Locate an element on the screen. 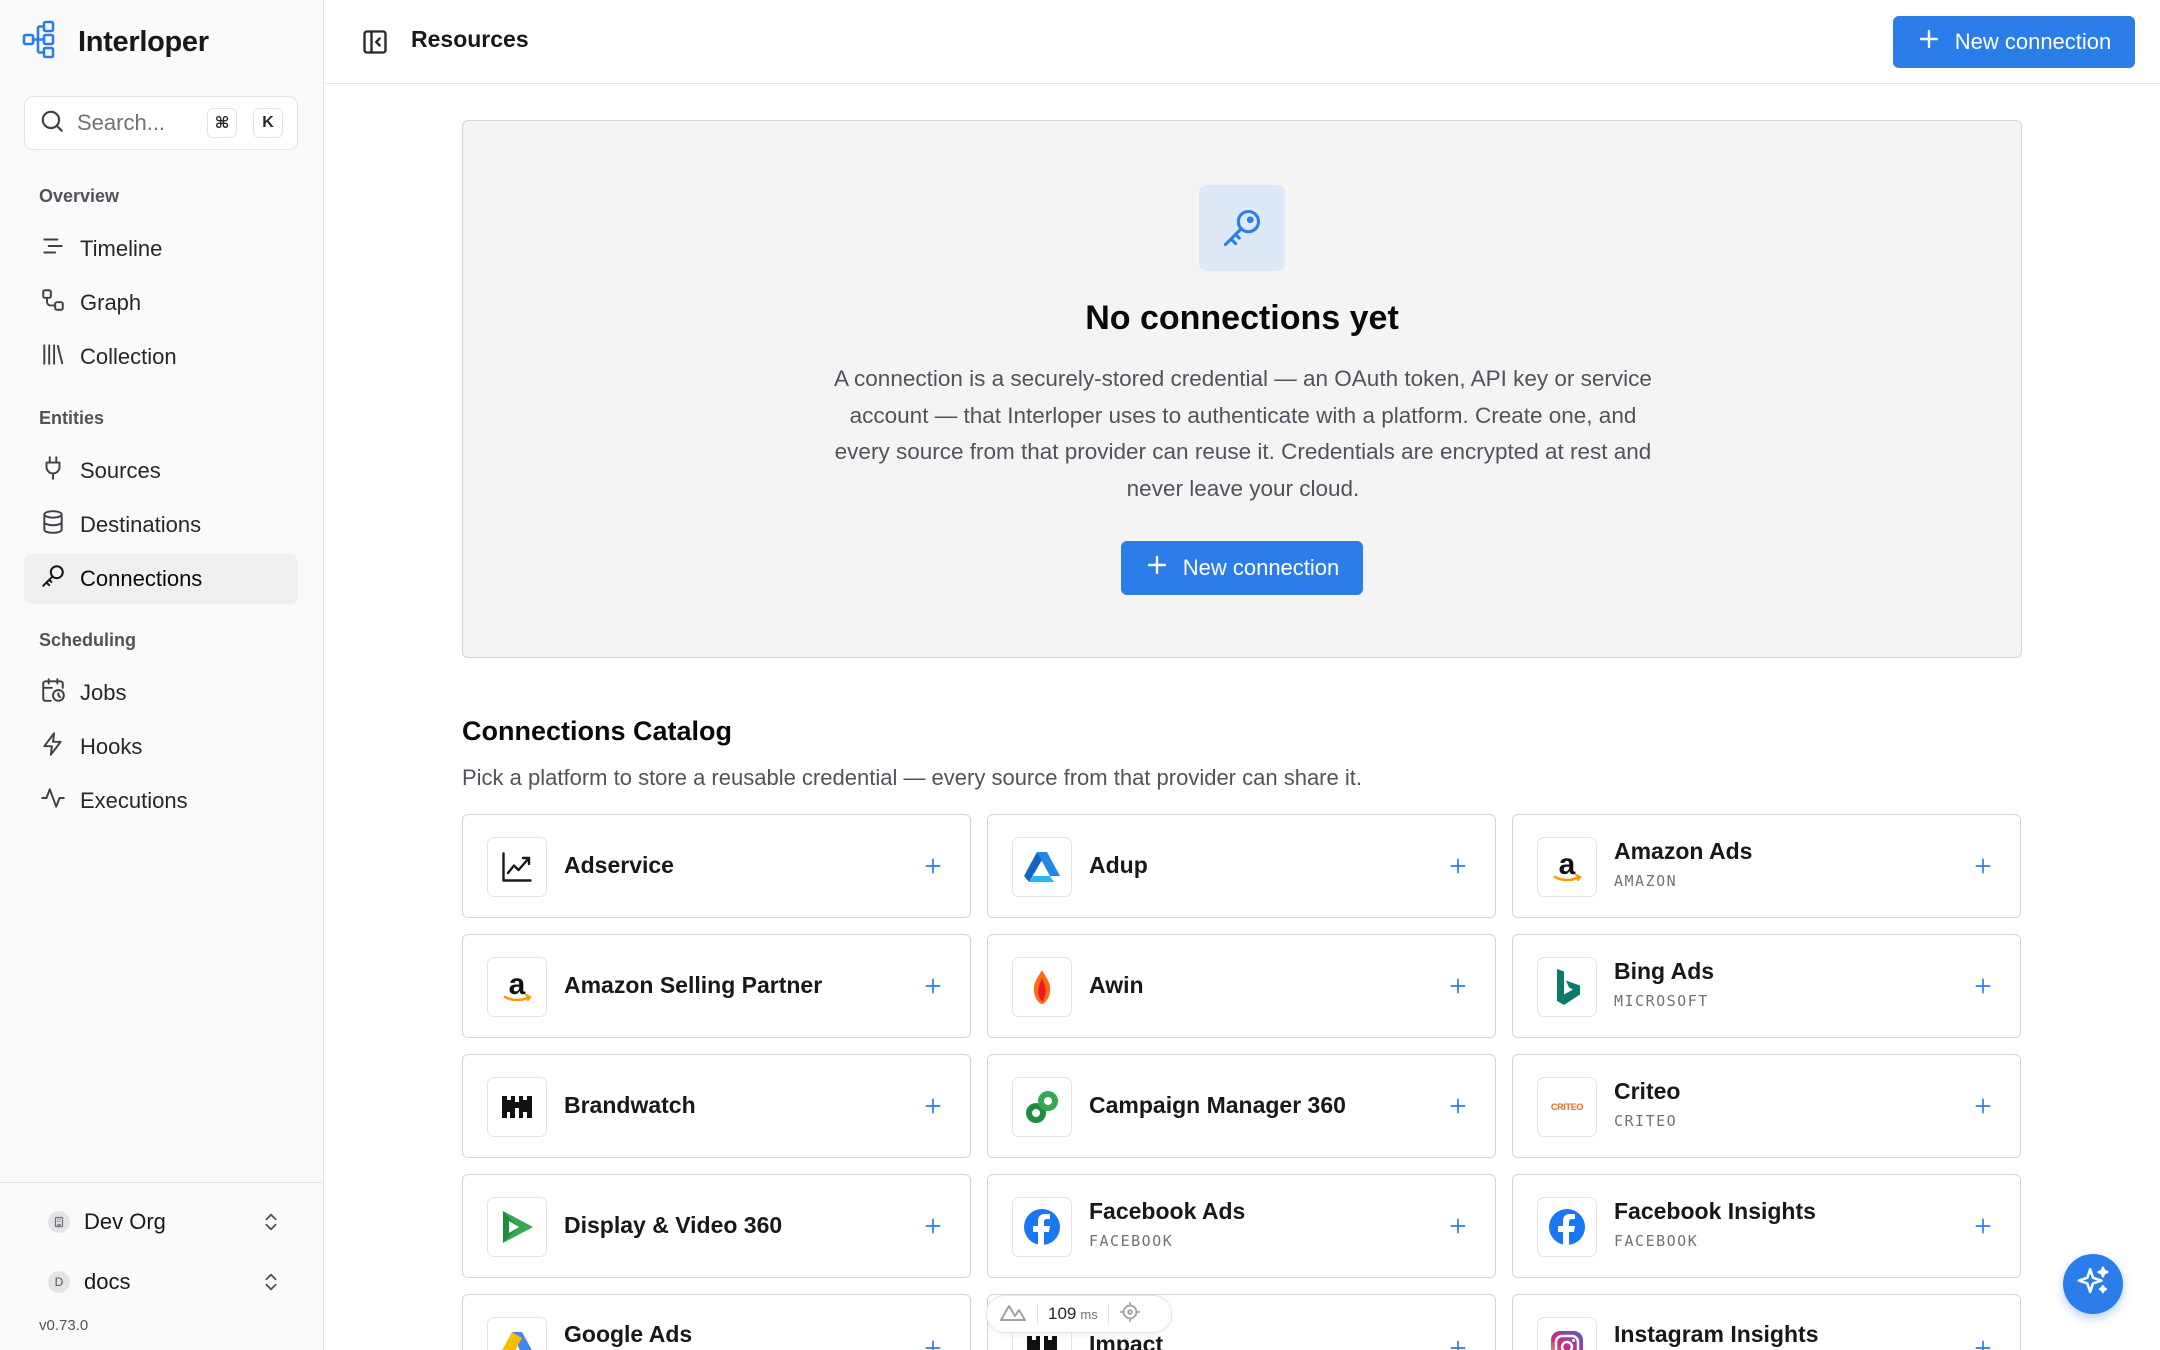 The width and height of the screenshot is (2160, 1350). catalog-card-campaign-manager-360: Campaign Manager 360 is located at coordinates (1241, 1106).